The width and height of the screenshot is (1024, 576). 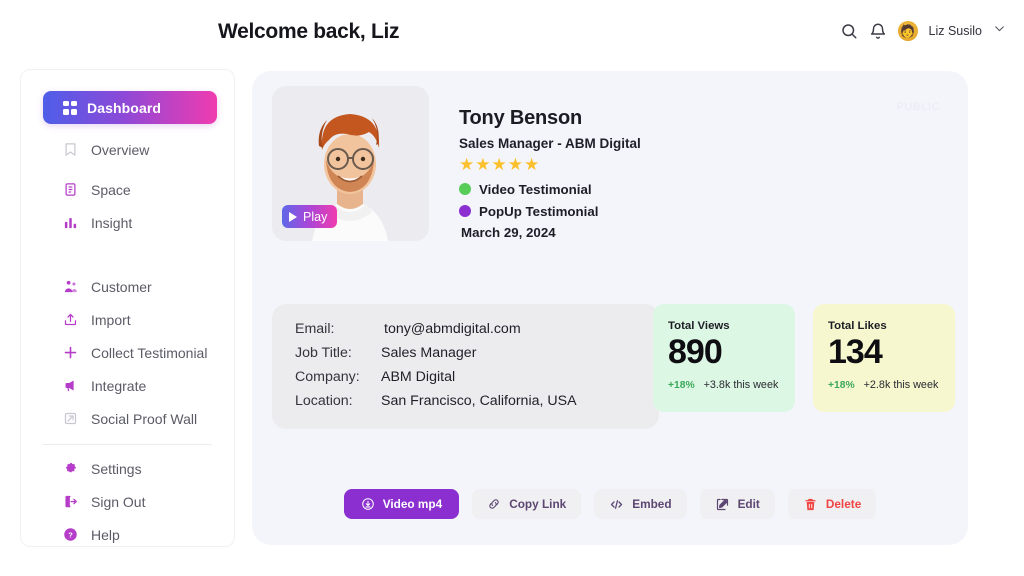 What do you see at coordinates (127, 385) in the screenshot?
I see `sidebar-item-integrate: Integrate` at bounding box center [127, 385].